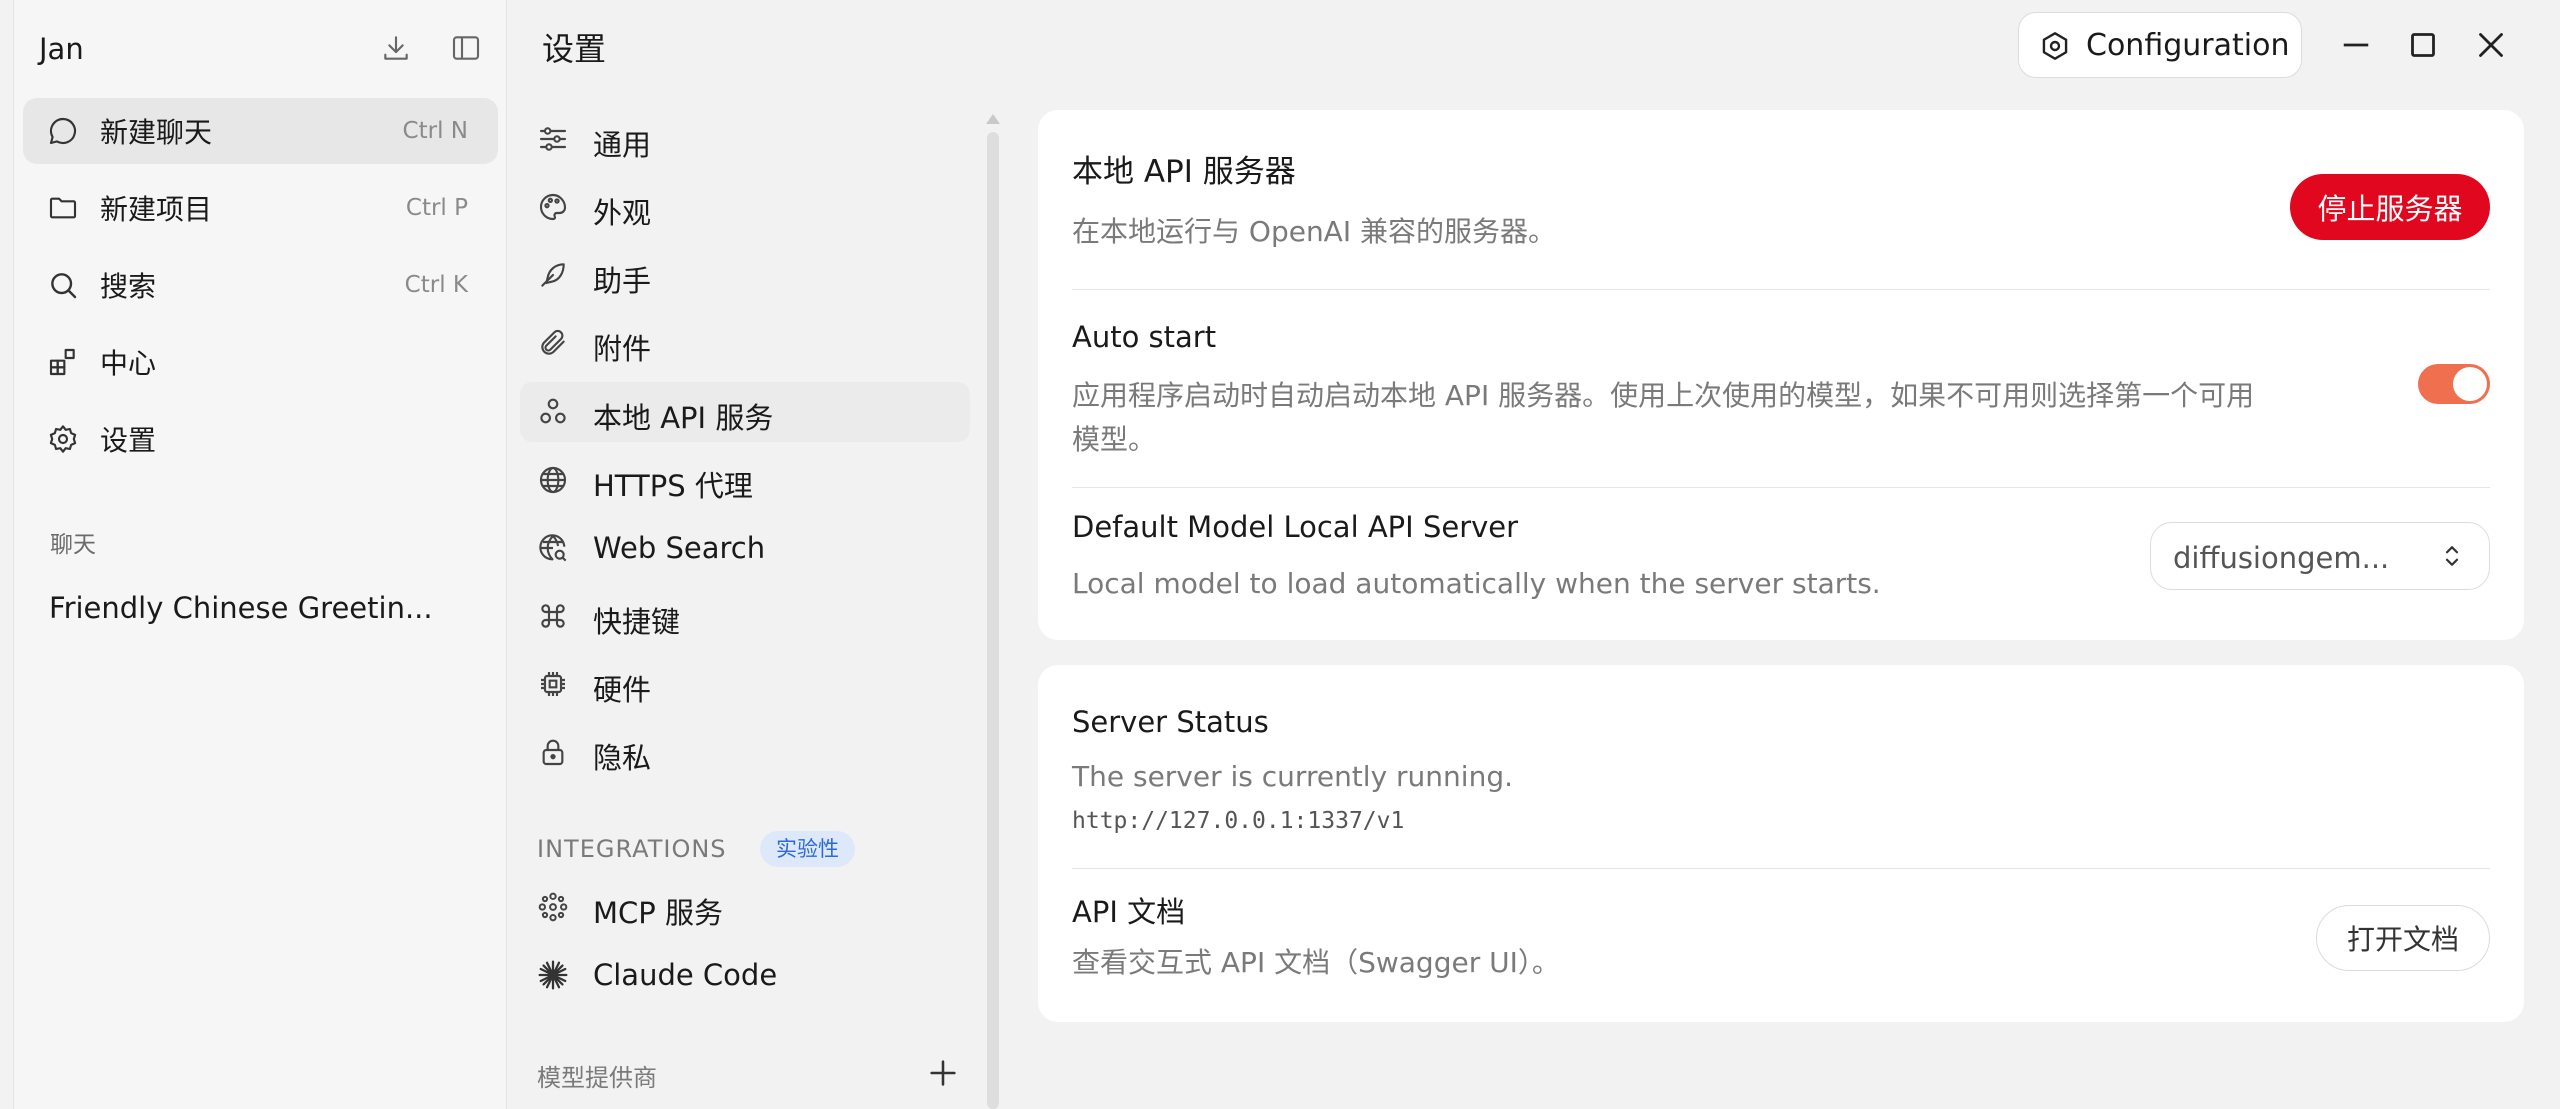 This screenshot has height=1109, width=2560. What do you see at coordinates (1170, 722) in the screenshot?
I see `server-status-title: Server Status` at bounding box center [1170, 722].